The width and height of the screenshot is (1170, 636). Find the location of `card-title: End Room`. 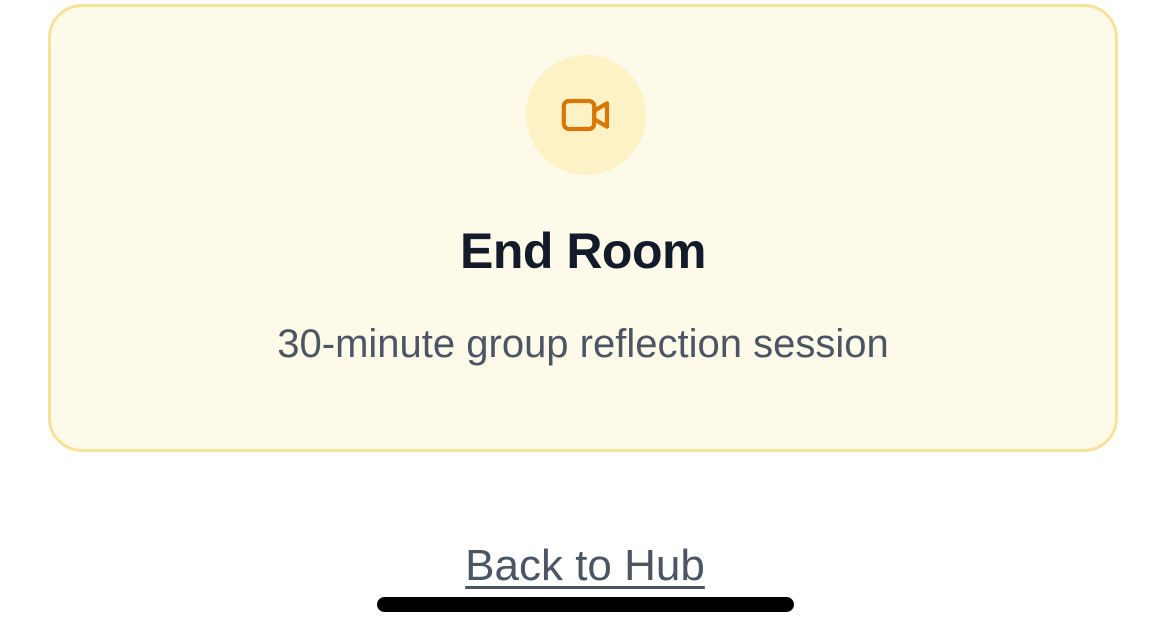

card-title: End Room is located at coordinates (583, 251).